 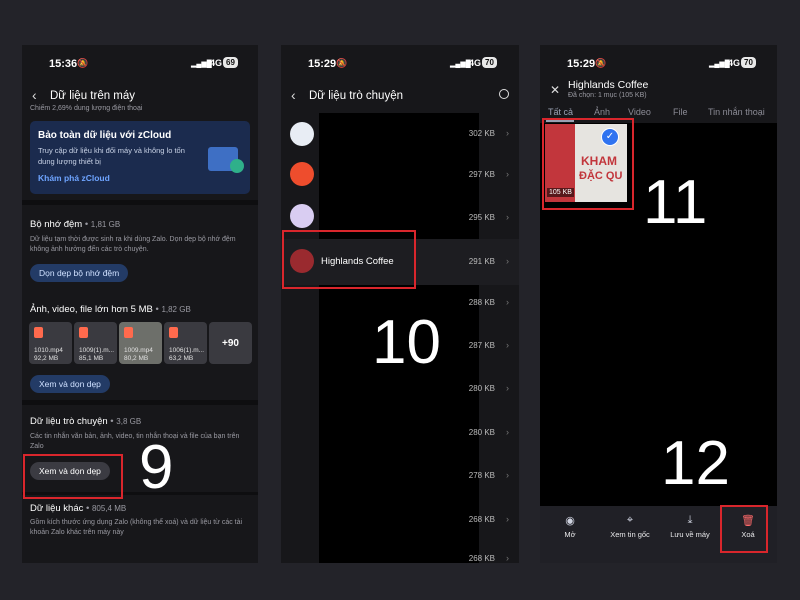 What do you see at coordinates (481, 345) in the screenshot?
I see `chat-size: 287 KB` at bounding box center [481, 345].